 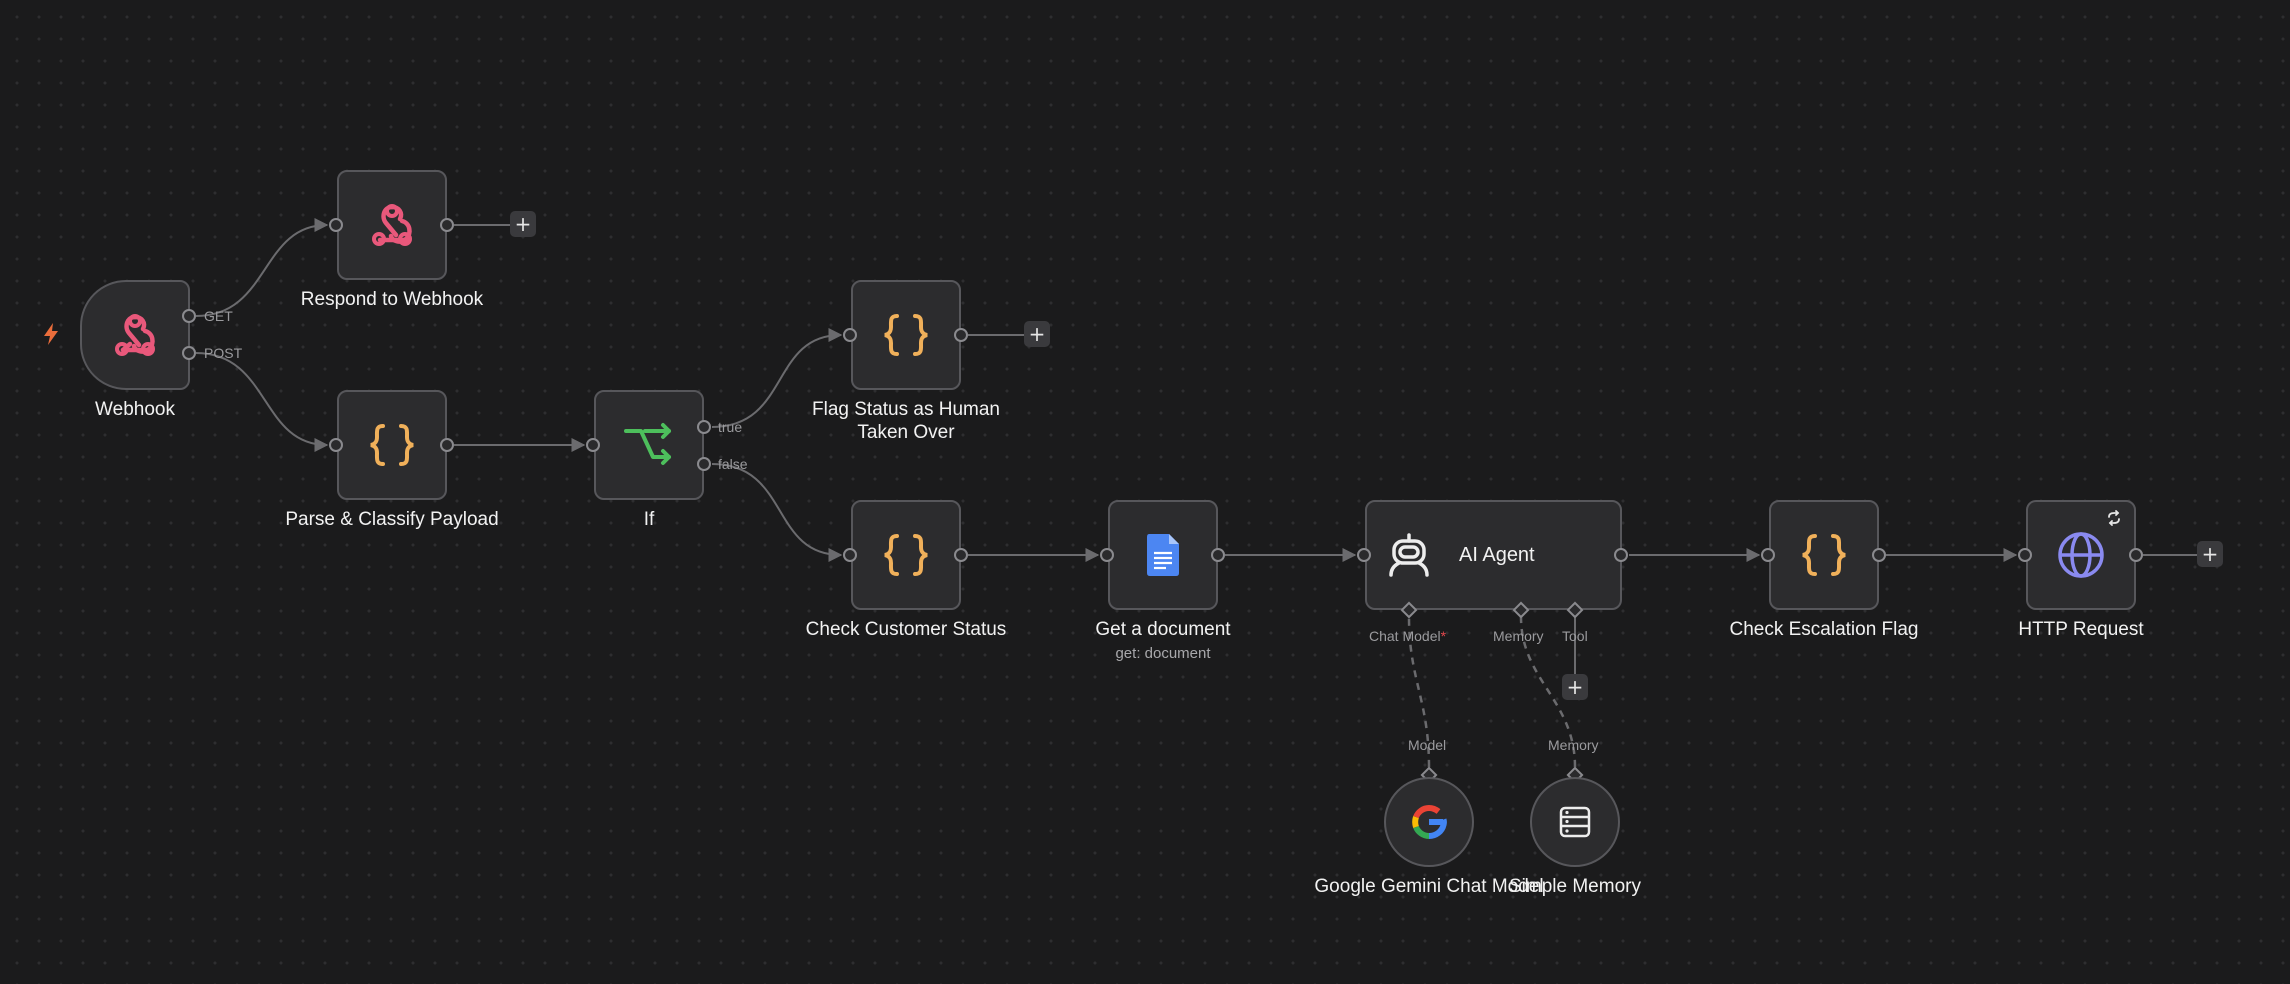 I want to click on if-true-label: true, so click(x=730, y=427).